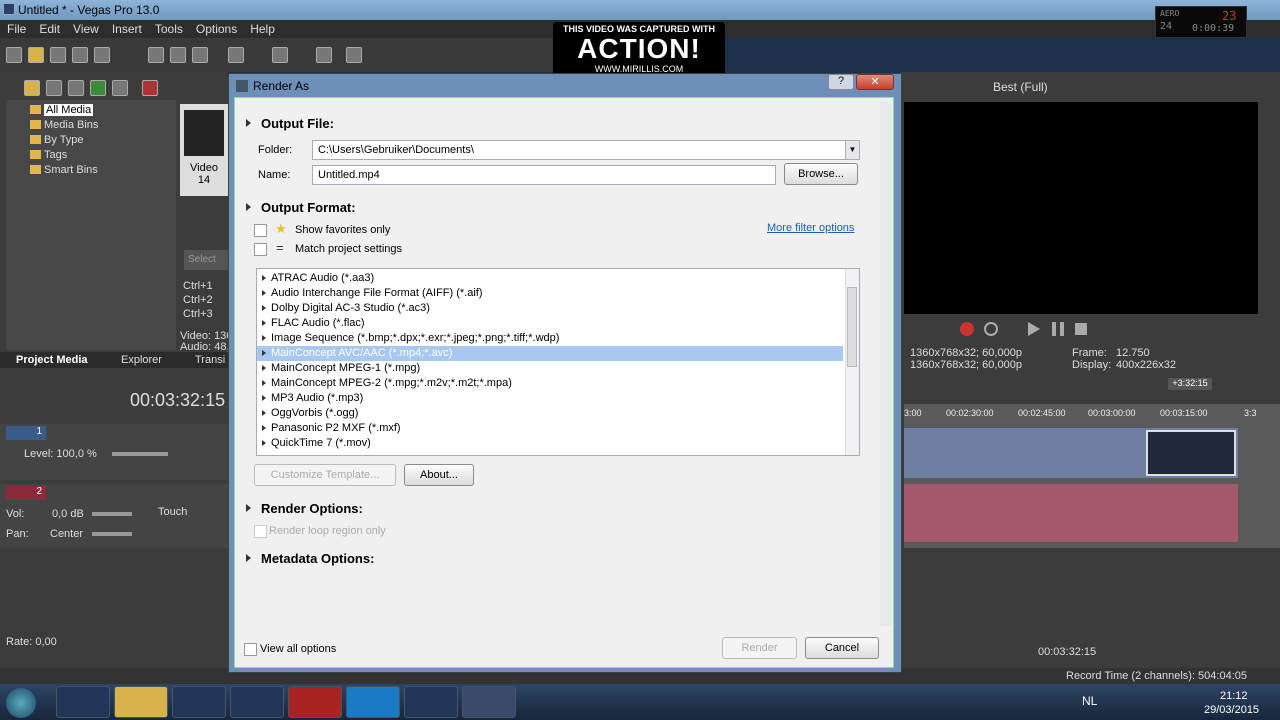 The width and height of the screenshot is (1280, 720). What do you see at coordinates (489, 702) in the screenshot?
I see `taskbar-vegas-icon` at bounding box center [489, 702].